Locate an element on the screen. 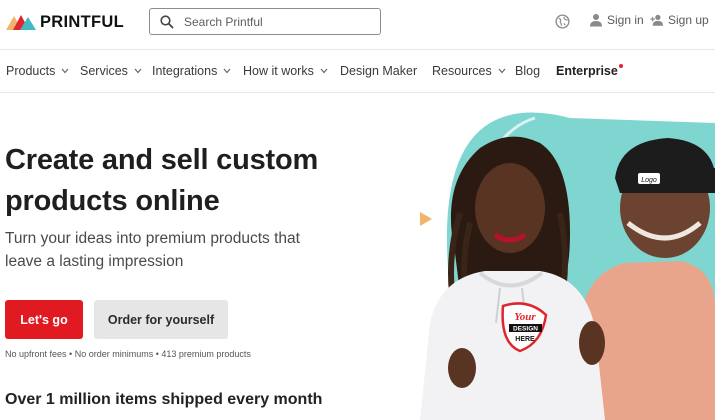 This screenshot has height=420, width=715. hoodie-print-line: DESIGN is located at coordinates (525, 329).